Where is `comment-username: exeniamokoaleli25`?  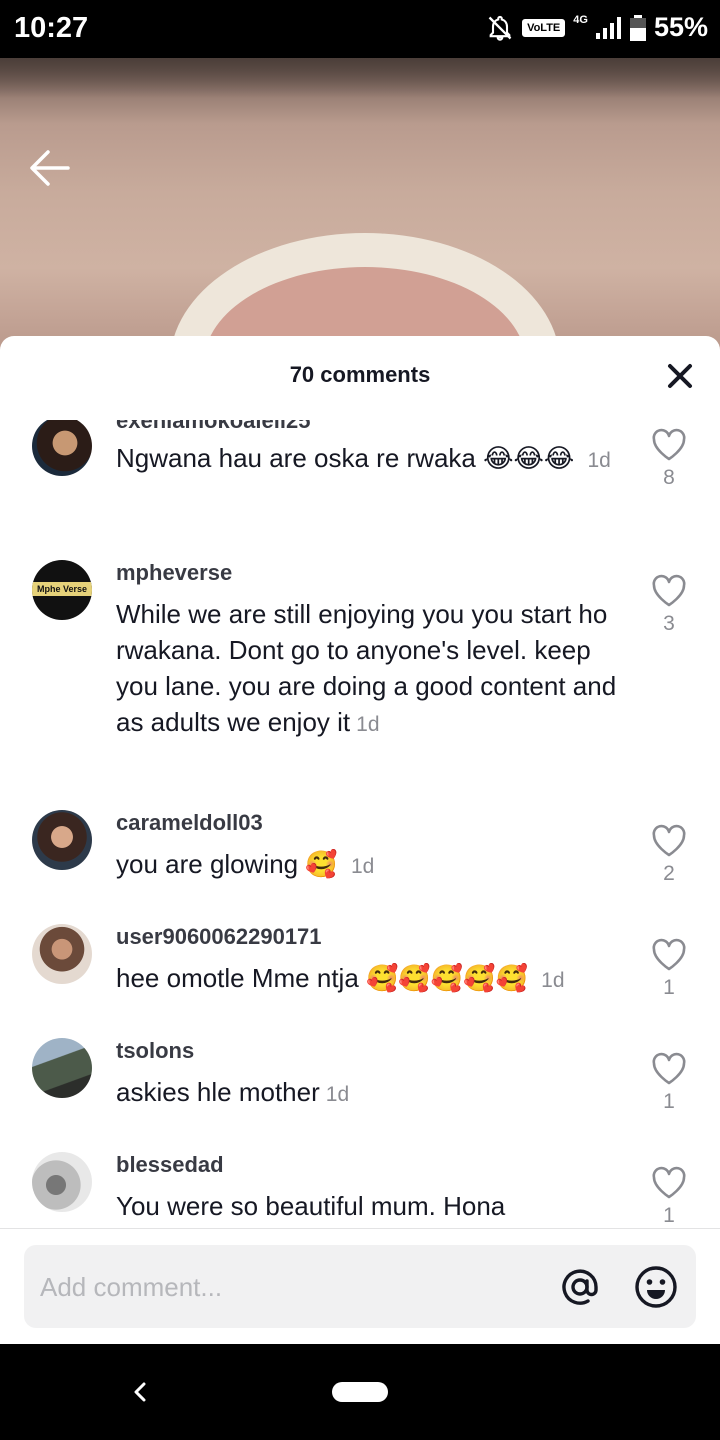 comment-username: exeniamokoaleli25 is located at coordinates (213, 427).